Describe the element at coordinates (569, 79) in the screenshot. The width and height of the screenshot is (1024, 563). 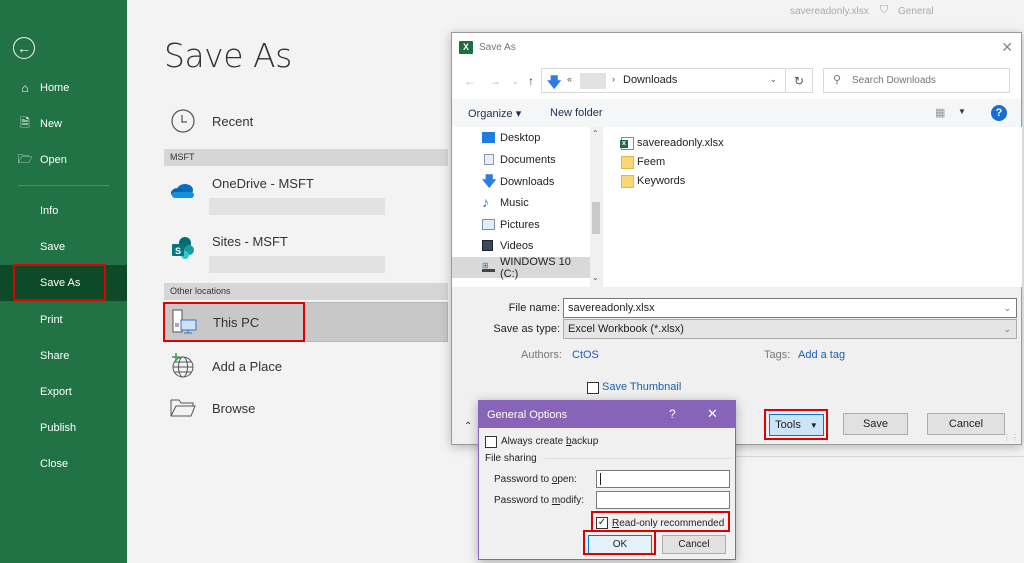
I see `breadcrumb-overflow: «` at that location.